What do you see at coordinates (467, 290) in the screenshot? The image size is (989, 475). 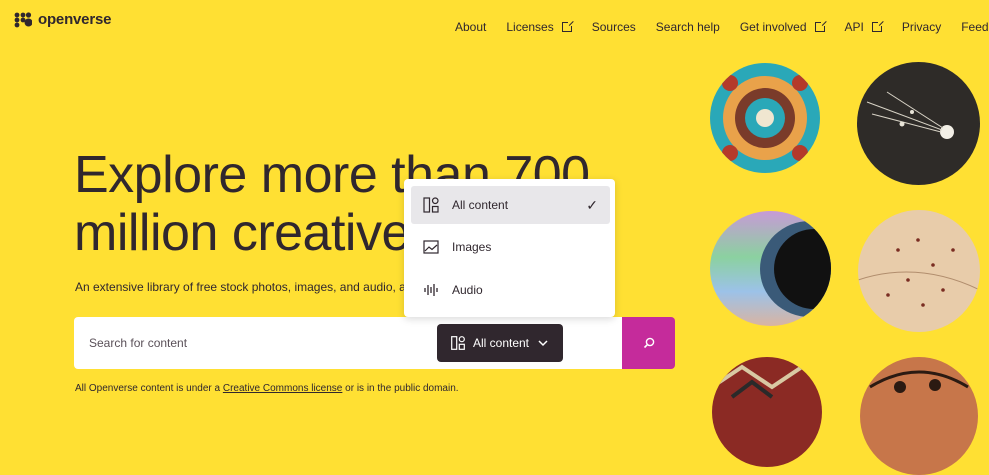 I see `dropdown-item-label: Audio` at bounding box center [467, 290].